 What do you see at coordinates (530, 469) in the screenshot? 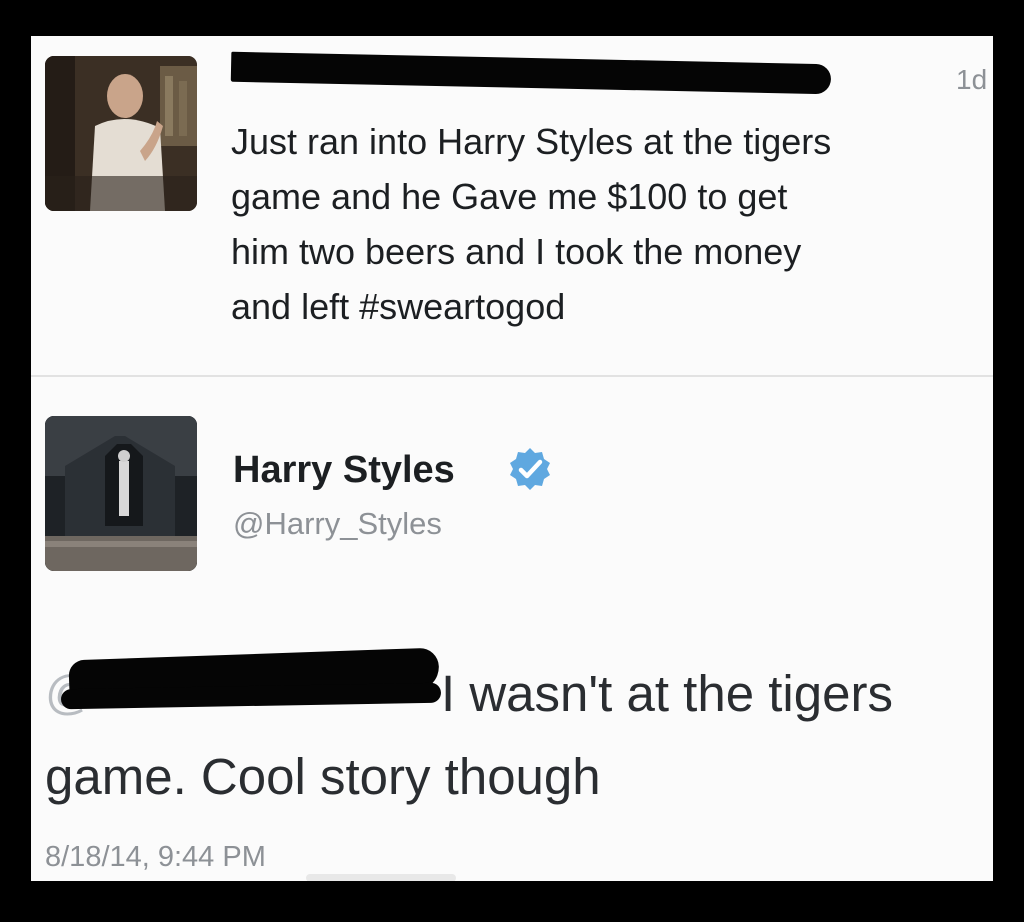
I see `verified-badge-icon` at bounding box center [530, 469].